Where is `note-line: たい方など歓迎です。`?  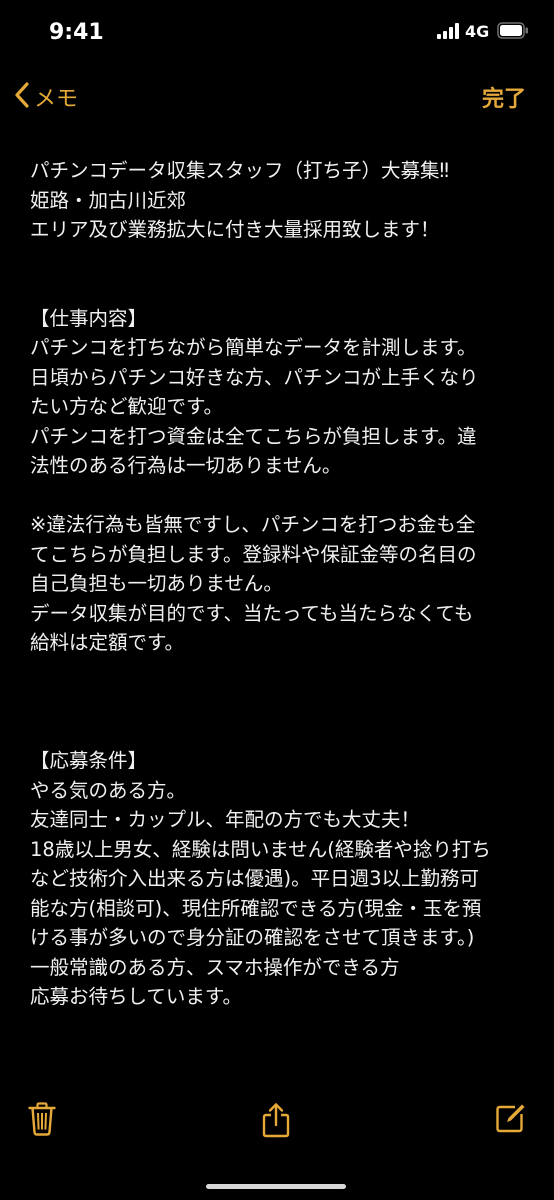
note-line: たい方など歓迎です。 is located at coordinates (127, 406).